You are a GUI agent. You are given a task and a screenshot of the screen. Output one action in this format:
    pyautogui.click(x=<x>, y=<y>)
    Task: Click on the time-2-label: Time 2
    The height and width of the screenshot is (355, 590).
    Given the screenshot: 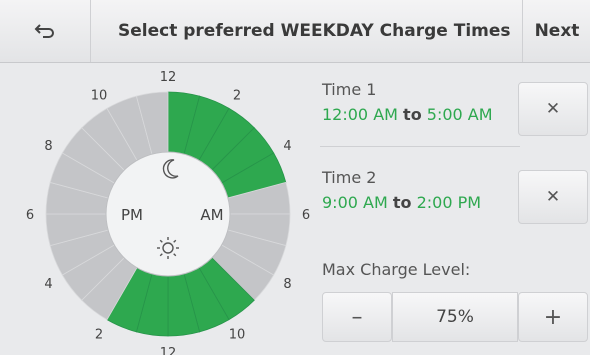 What is the action you would take?
    pyautogui.click(x=349, y=177)
    